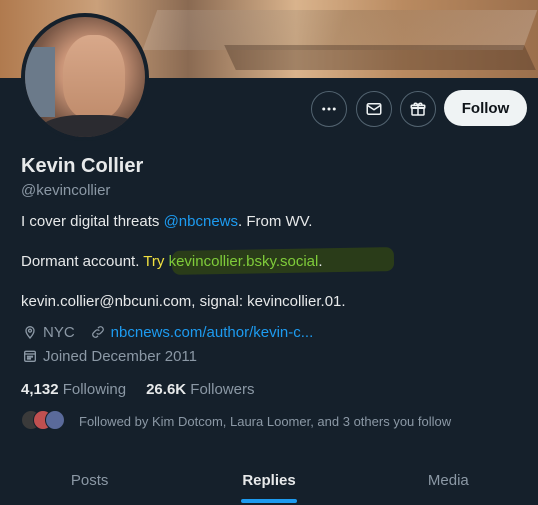 This screenshot has width=538, height=505. I want to click on location-text: NYC, so click(59, 332).